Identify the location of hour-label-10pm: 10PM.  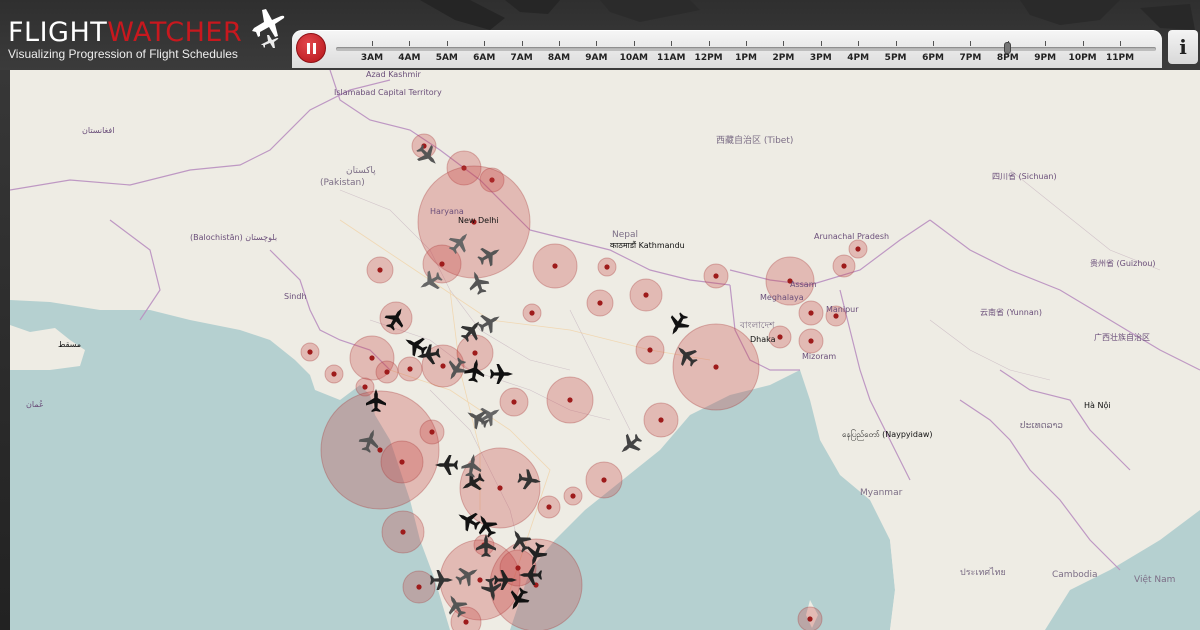
(1083, 58).